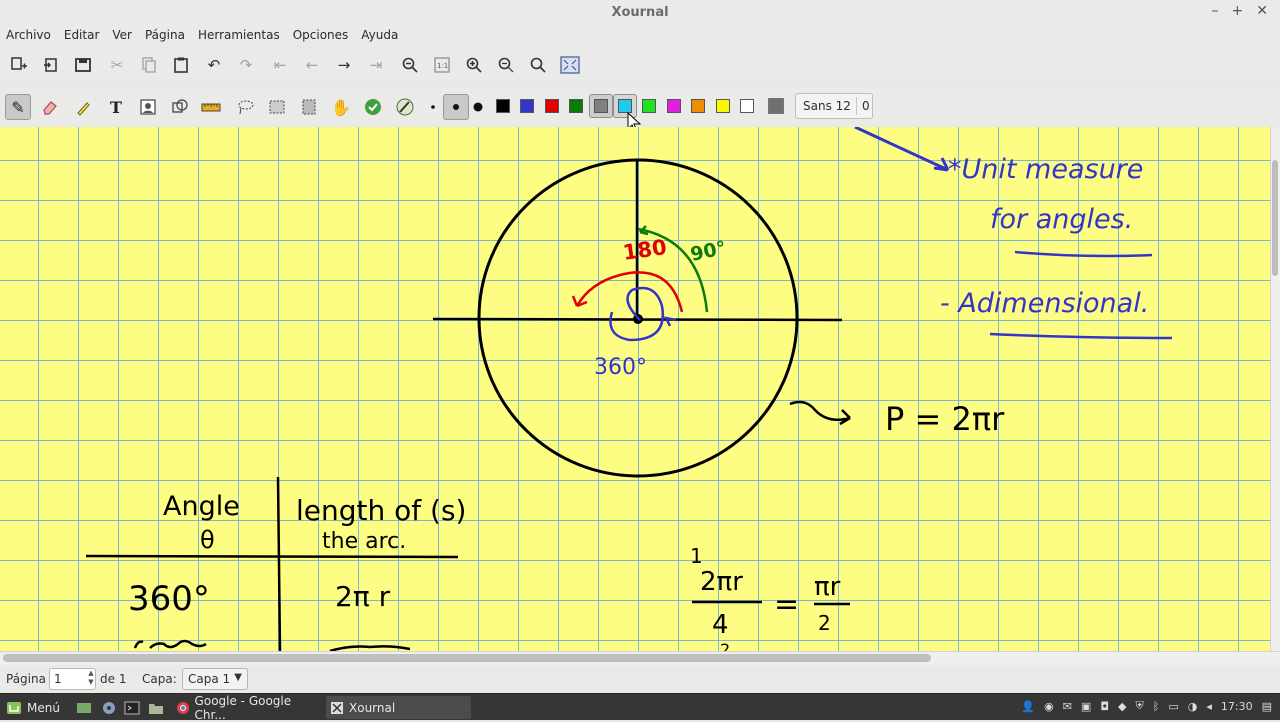 Image resolution: width=1280 pixels, height=722 pixels. What do you see at coordinates (725, 645) in the screenshot?
I see `fraction-denominator-marker: 2` at bounding box center [725, 645].